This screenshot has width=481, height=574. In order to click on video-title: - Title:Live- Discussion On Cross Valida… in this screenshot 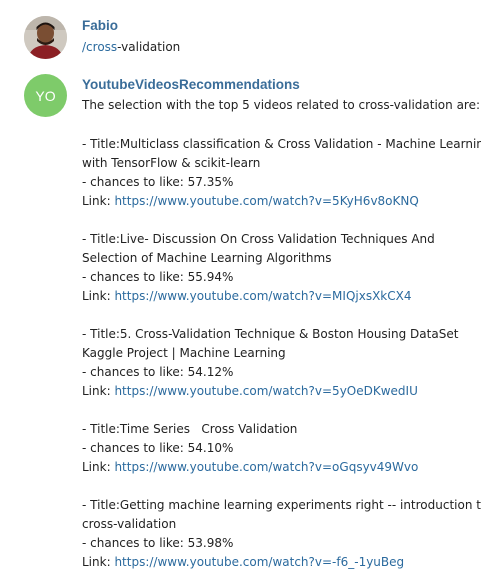, I will do `click(258, 239)`.